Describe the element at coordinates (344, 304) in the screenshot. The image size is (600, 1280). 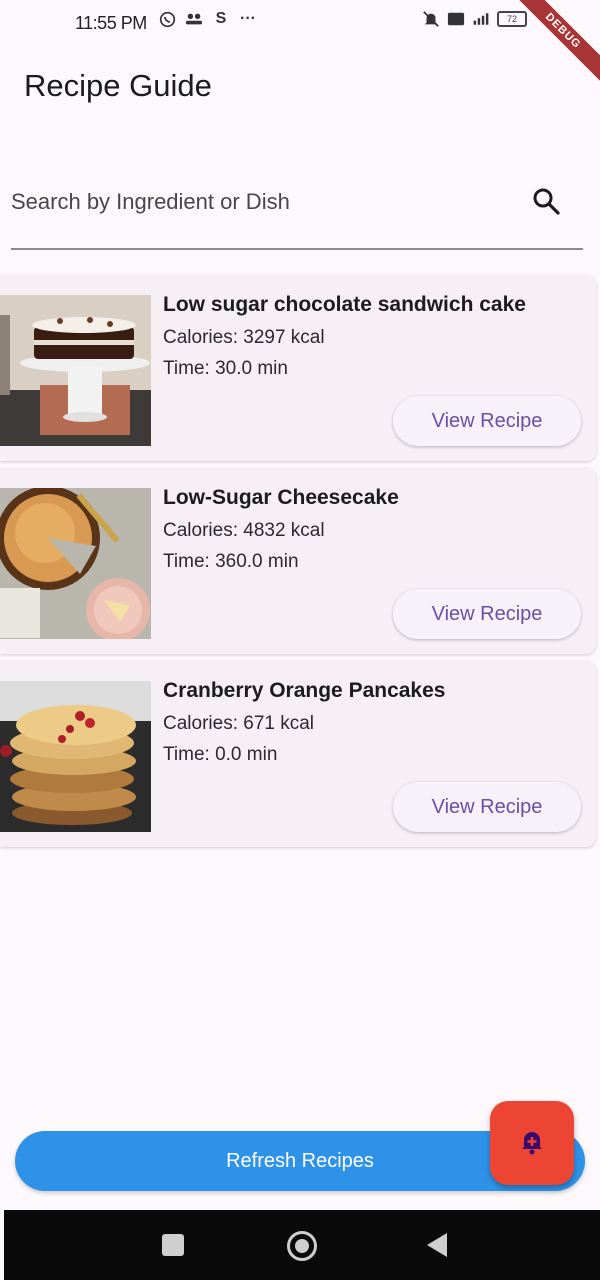
I see `recipe-title: Low sugar chocolate sandwich cake` at that location.